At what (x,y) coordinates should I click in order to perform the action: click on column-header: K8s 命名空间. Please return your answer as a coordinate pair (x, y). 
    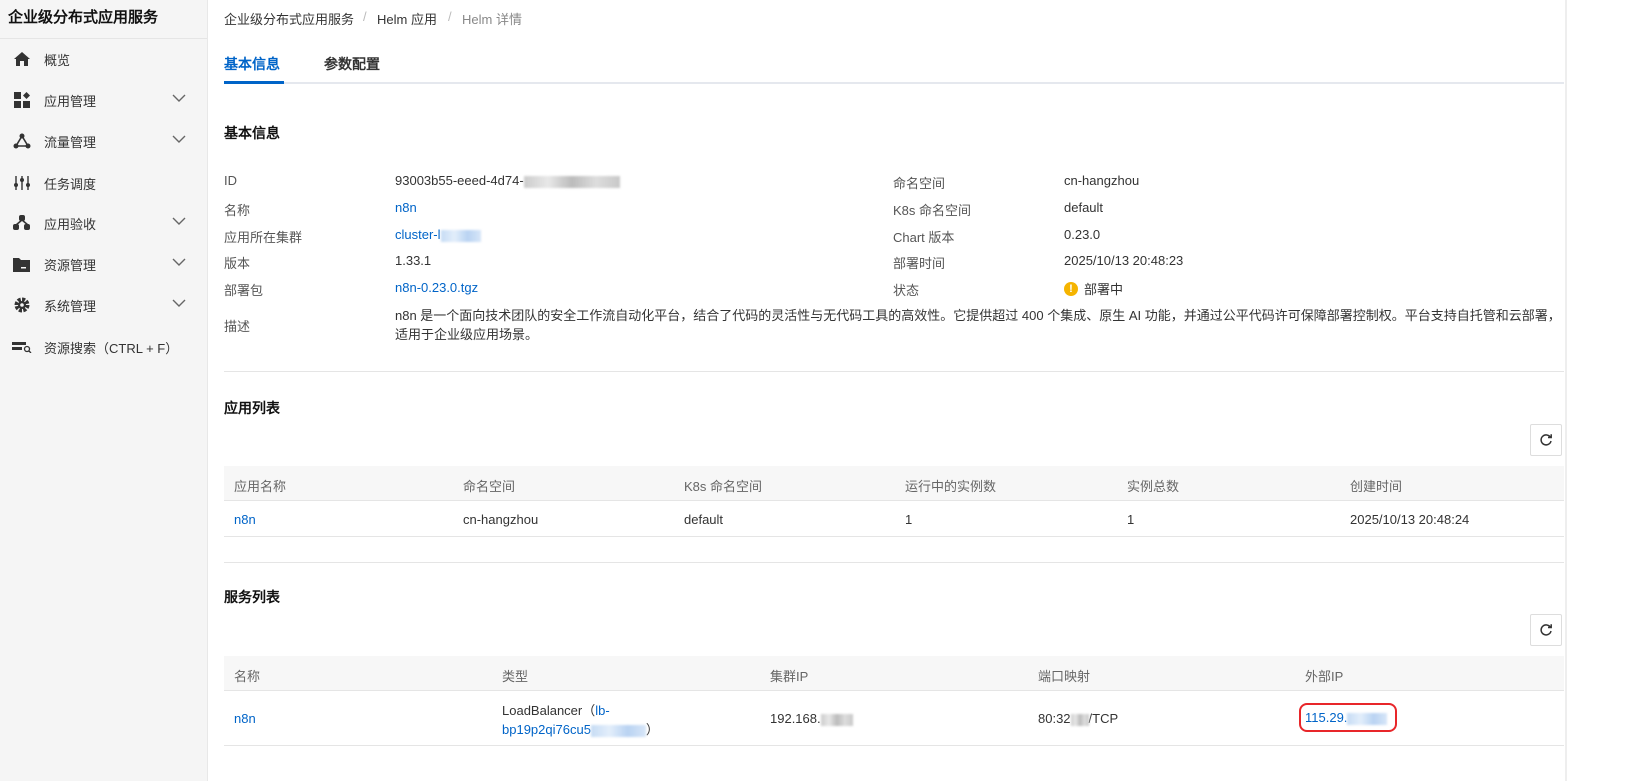
    Looking at the image, I should click on (723, 486).